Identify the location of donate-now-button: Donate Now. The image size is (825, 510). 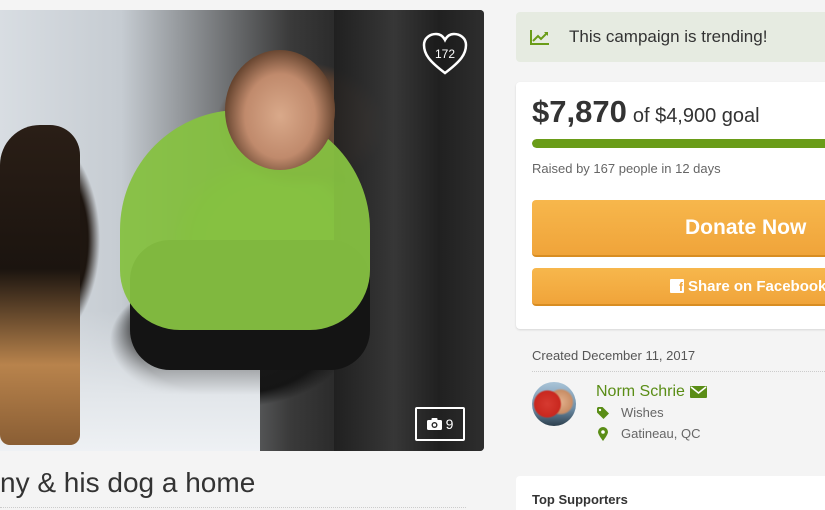
(678, 228).